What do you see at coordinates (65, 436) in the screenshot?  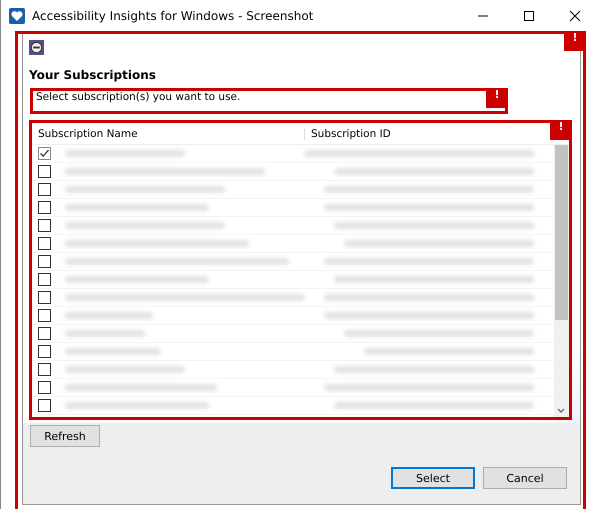 I see `refresh-button: Refresh` at bounding box center [65, 436].